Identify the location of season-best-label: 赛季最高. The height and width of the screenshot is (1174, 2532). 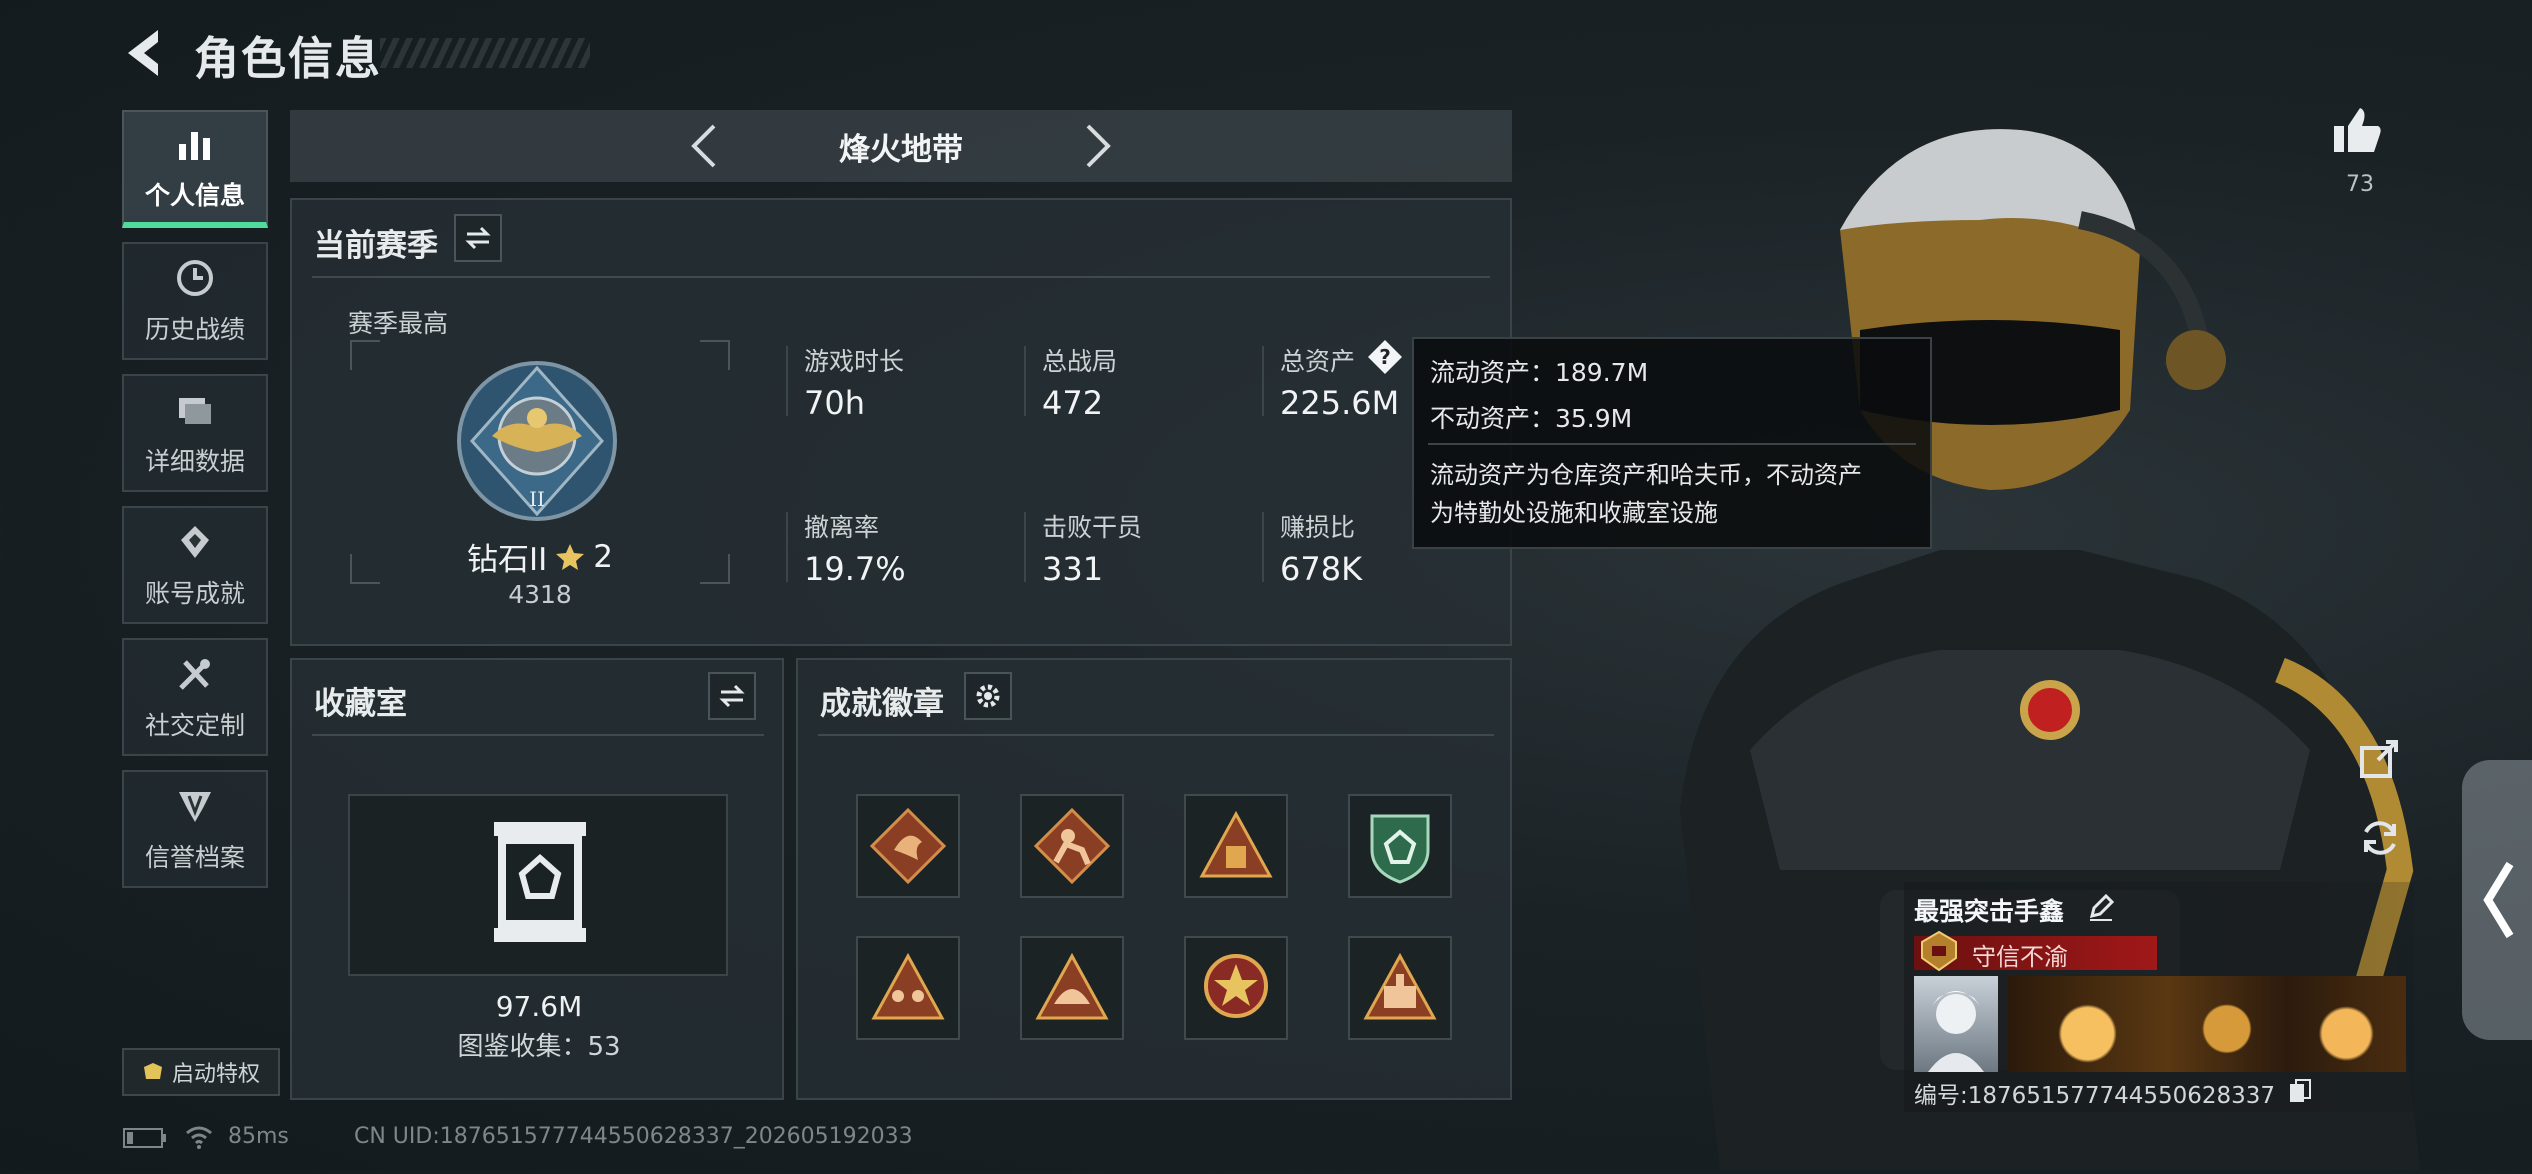
(398, 323).